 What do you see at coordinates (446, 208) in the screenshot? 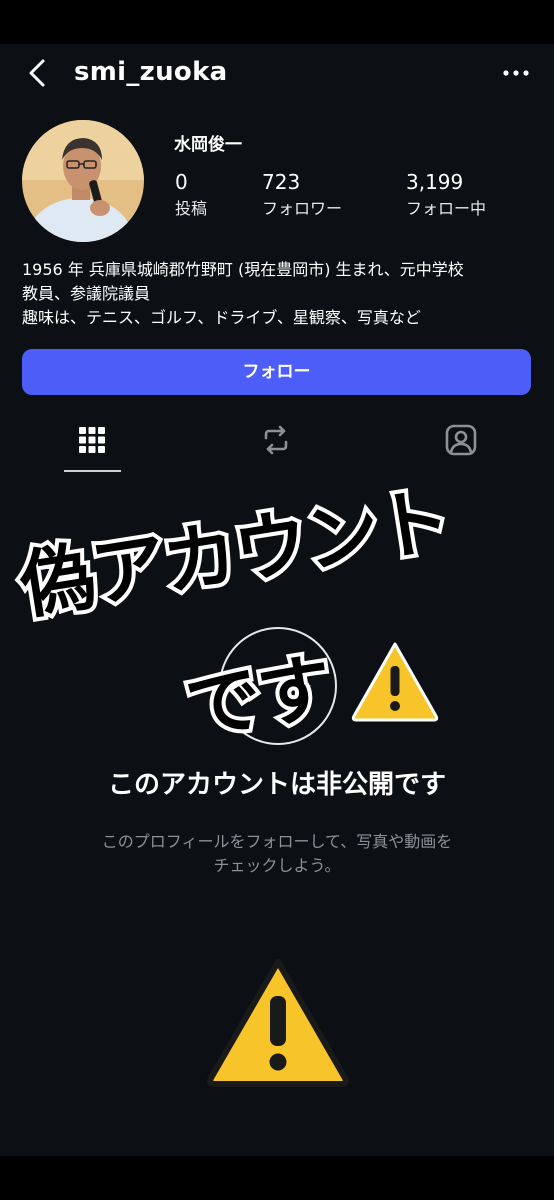
I see `following-label: フォロー中` at bounding box center [446, 208].